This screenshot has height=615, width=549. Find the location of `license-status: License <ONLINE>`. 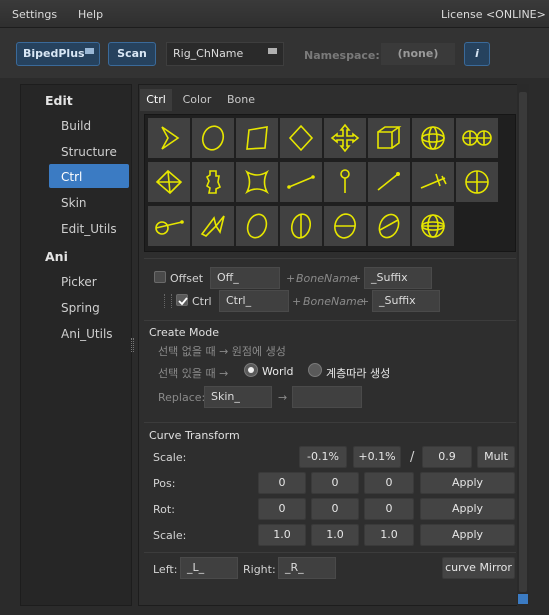

license-status: License <ONLINE> is located at coordinates (493, 14).